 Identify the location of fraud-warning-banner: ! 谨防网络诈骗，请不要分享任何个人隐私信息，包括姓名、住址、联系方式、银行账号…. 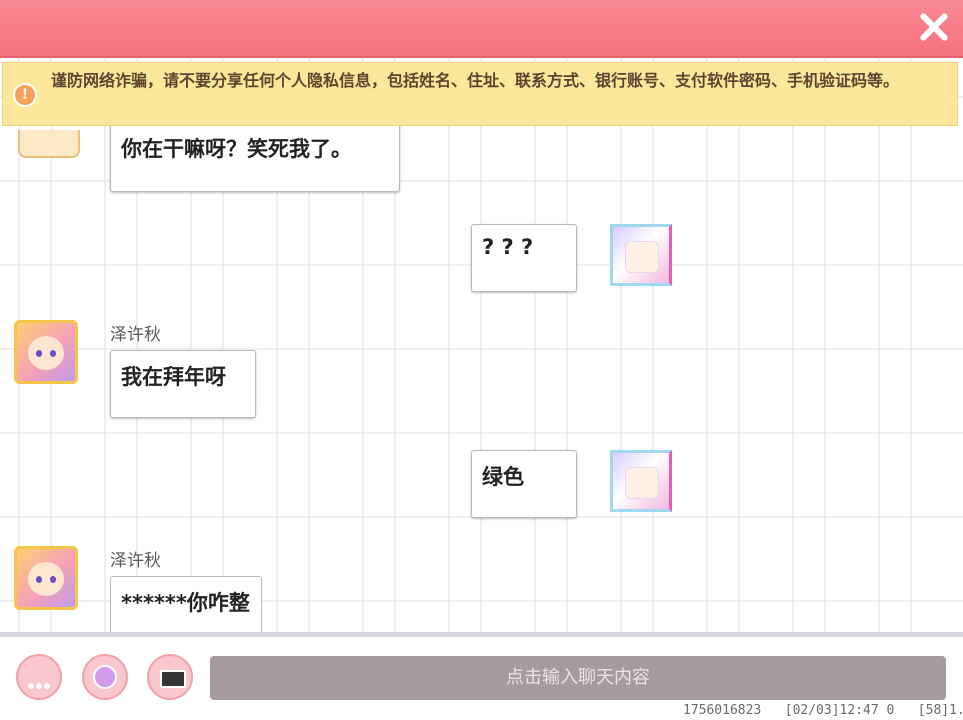
(480, 94).